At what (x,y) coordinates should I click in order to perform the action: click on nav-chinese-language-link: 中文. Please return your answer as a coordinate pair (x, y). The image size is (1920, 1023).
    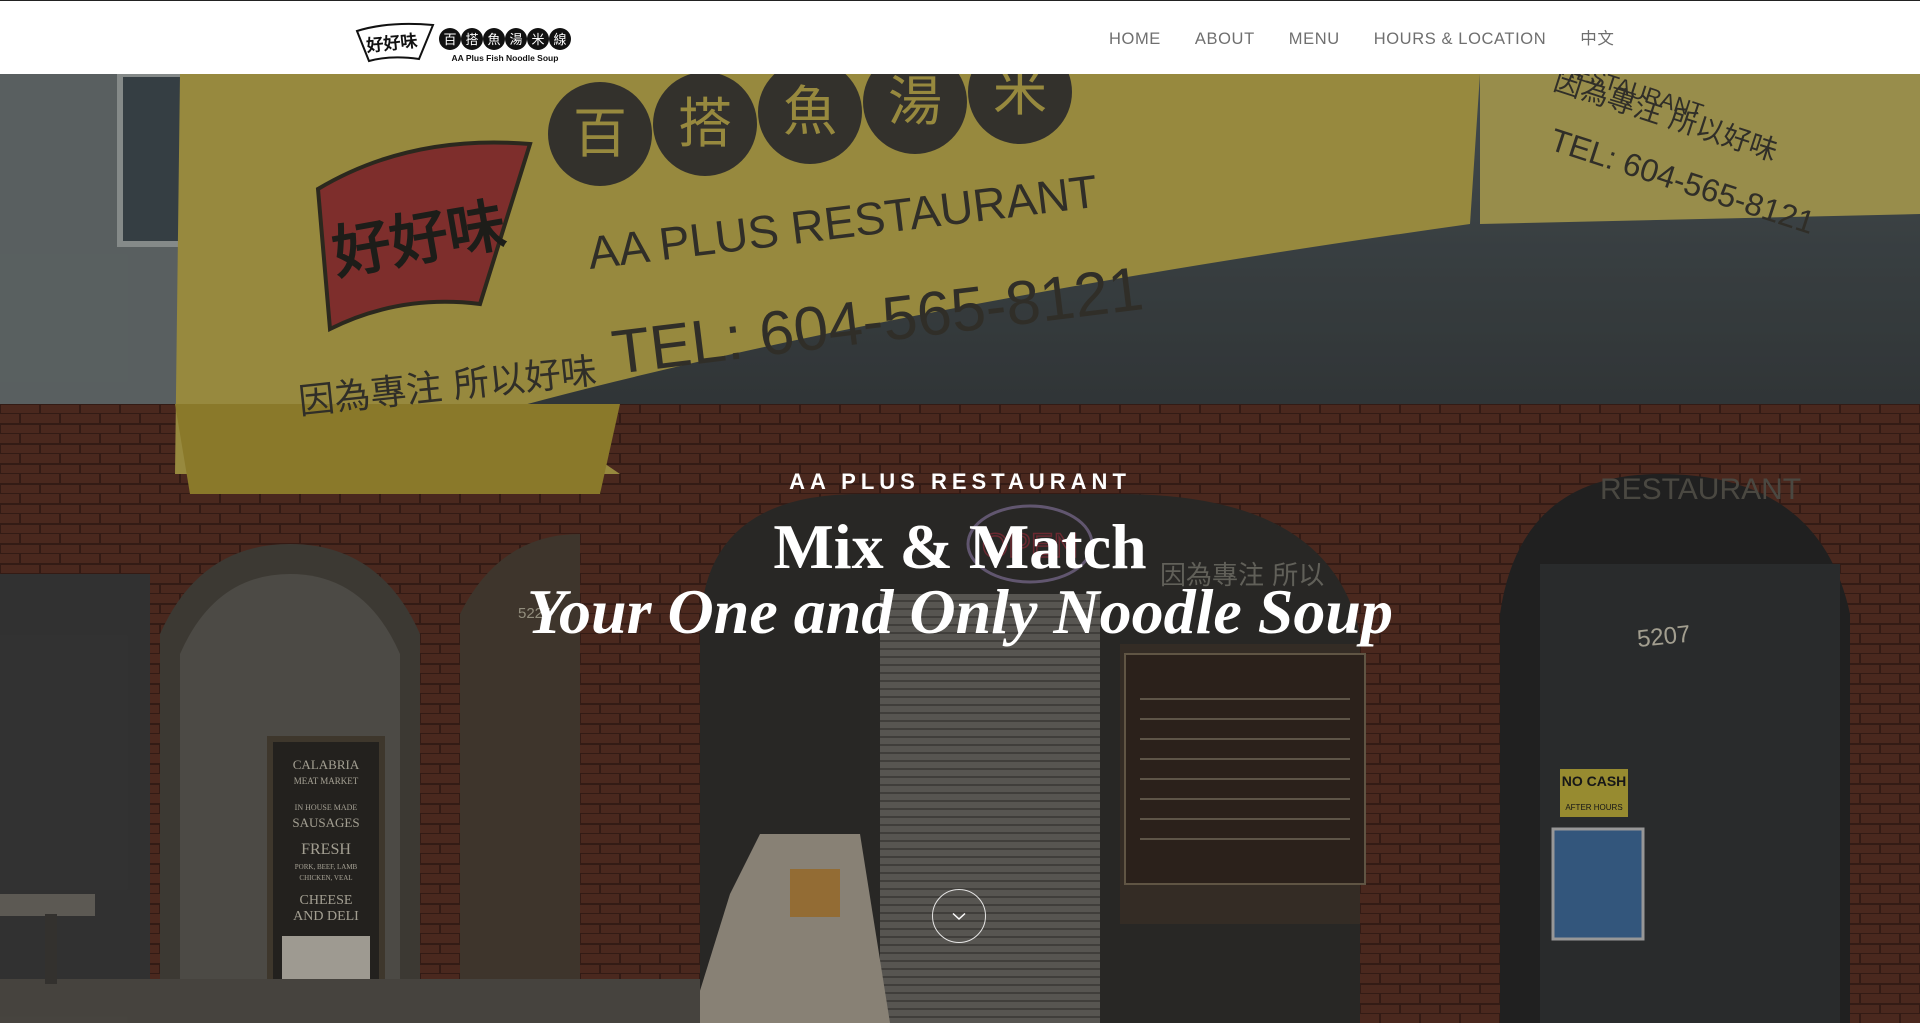
    Looking at the image, I should click on (1597, 39).